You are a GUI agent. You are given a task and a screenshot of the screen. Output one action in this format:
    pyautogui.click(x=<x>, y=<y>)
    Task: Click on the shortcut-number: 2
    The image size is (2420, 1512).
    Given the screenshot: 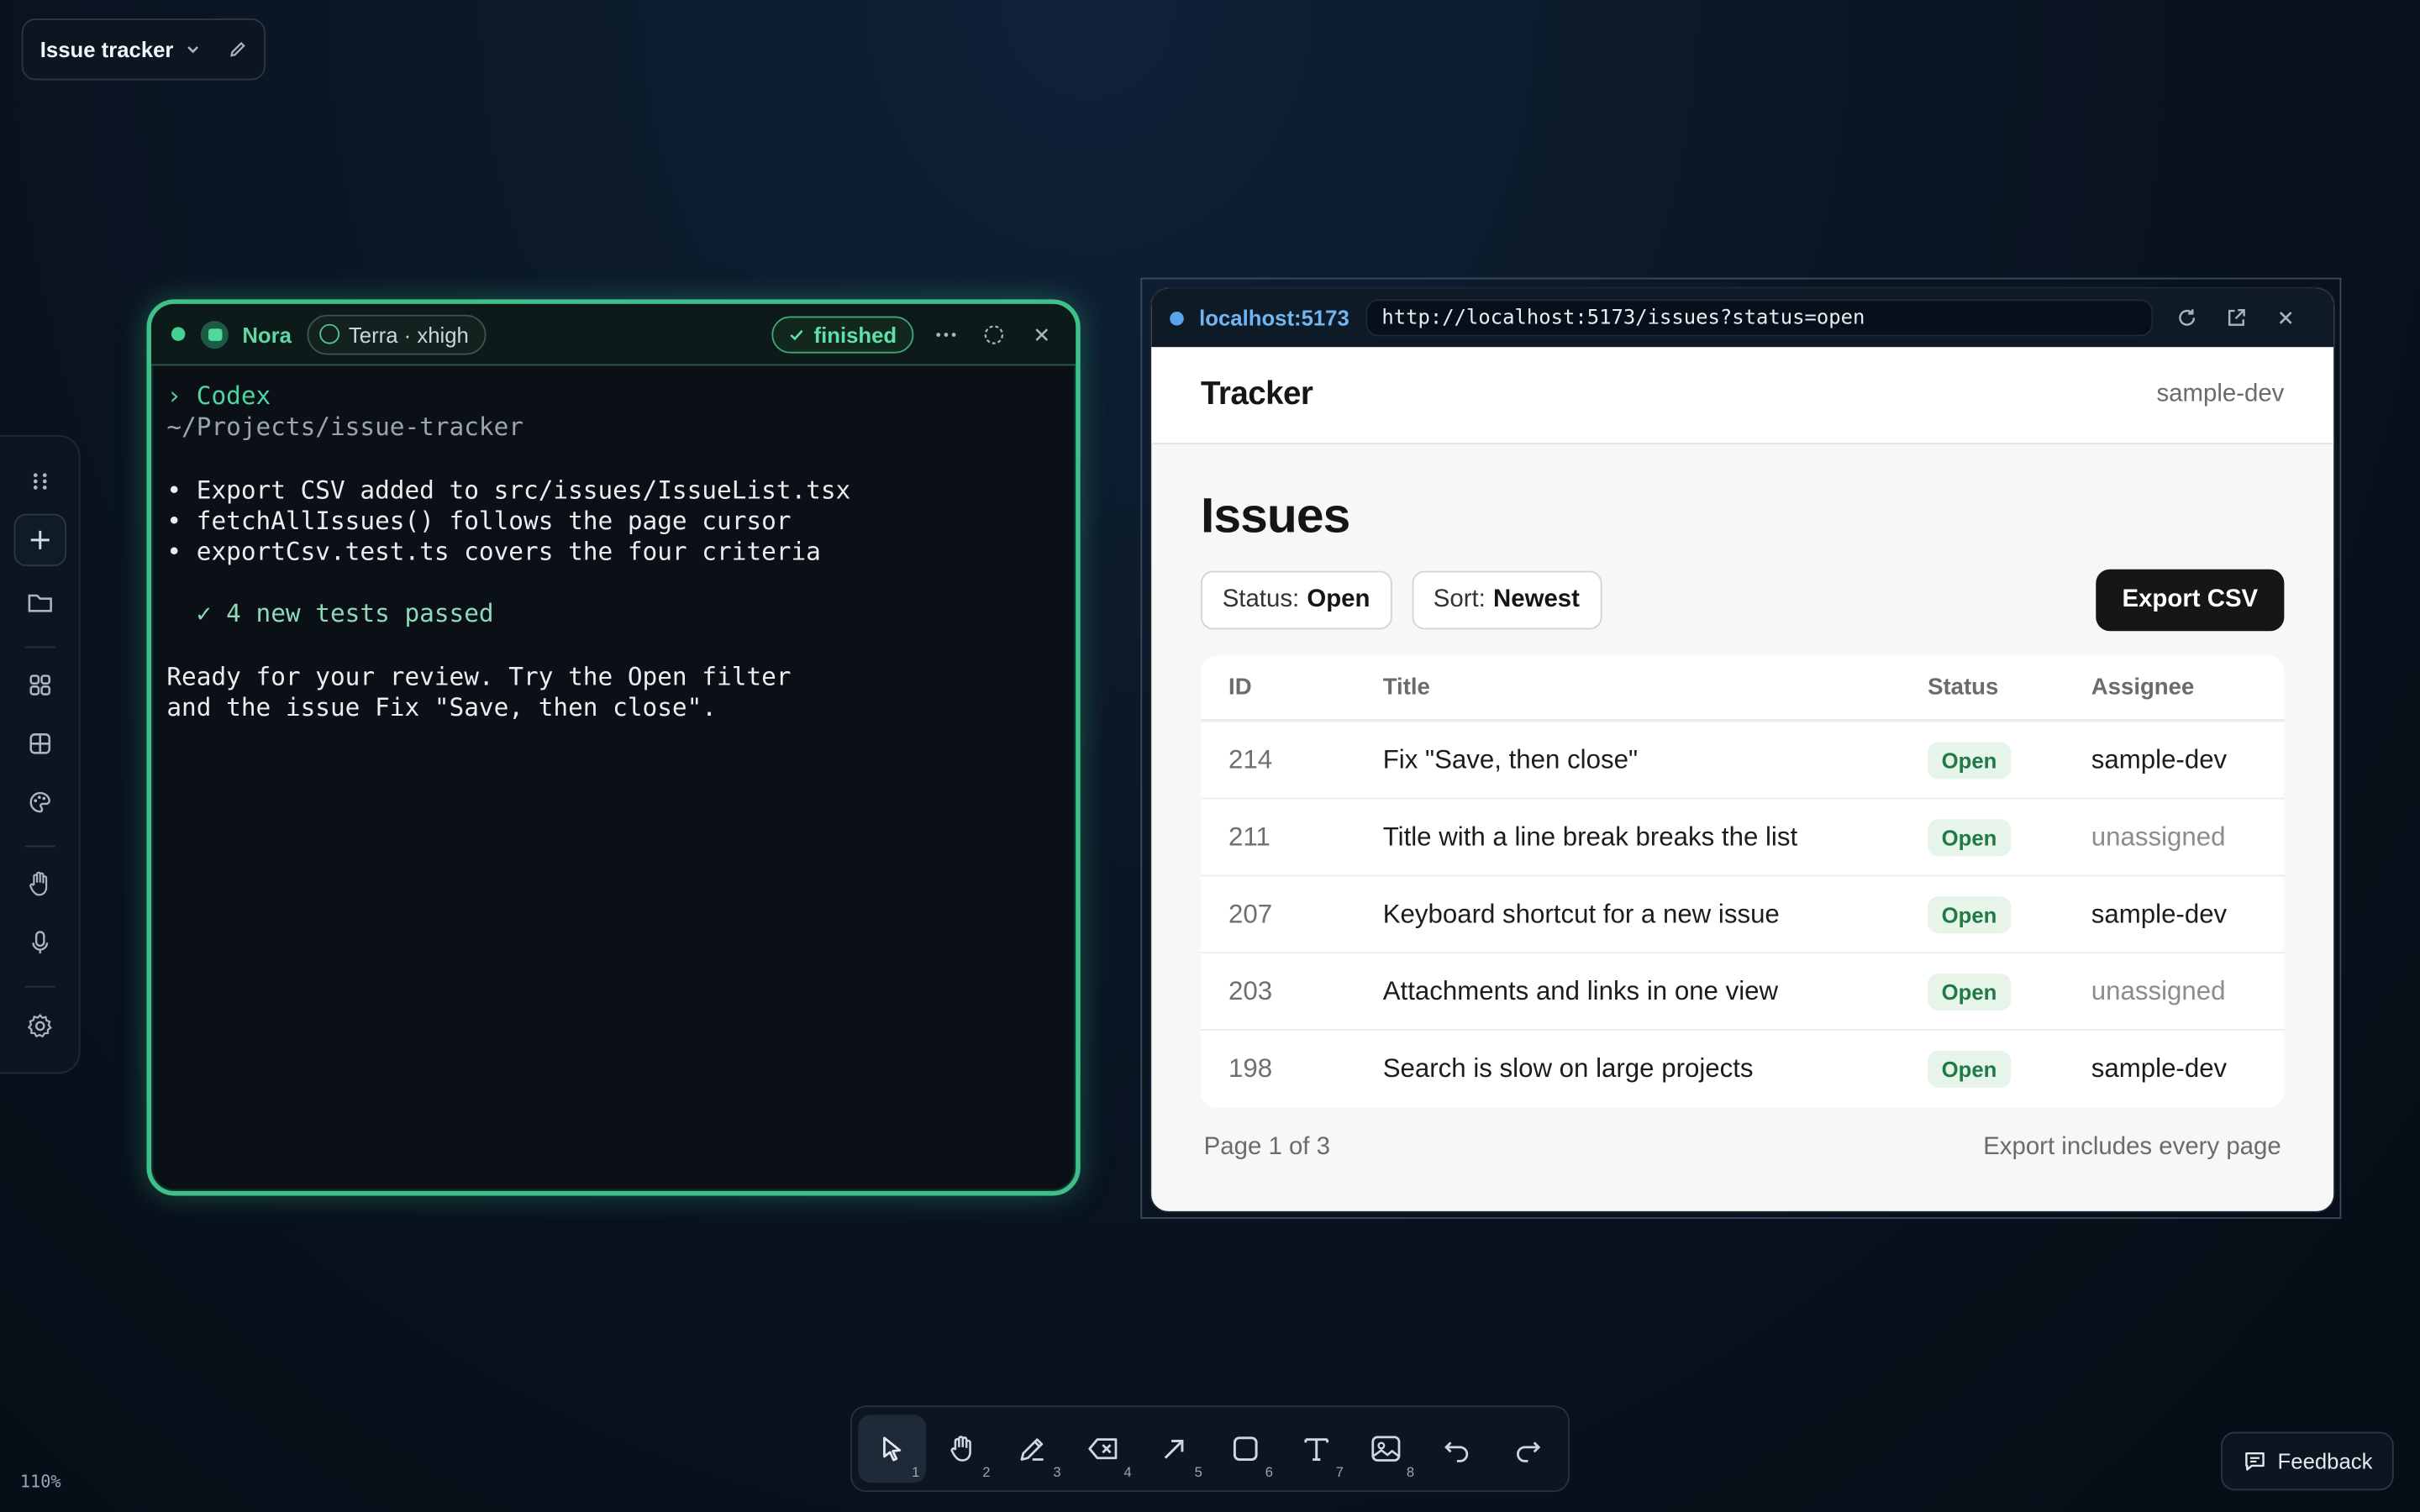 What is the action you would take?
    pyautogui.click(x=987, y=1472)
    